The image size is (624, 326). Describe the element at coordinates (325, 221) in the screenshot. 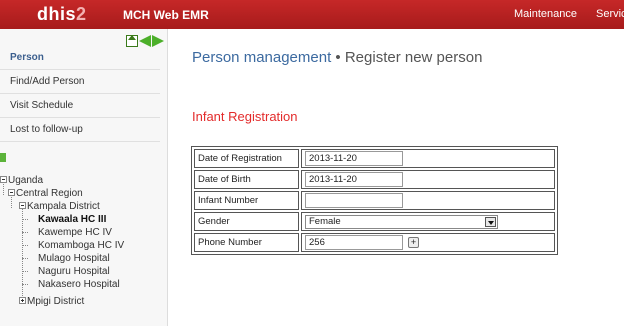

I see `gender-selected-value: Female` at that location.